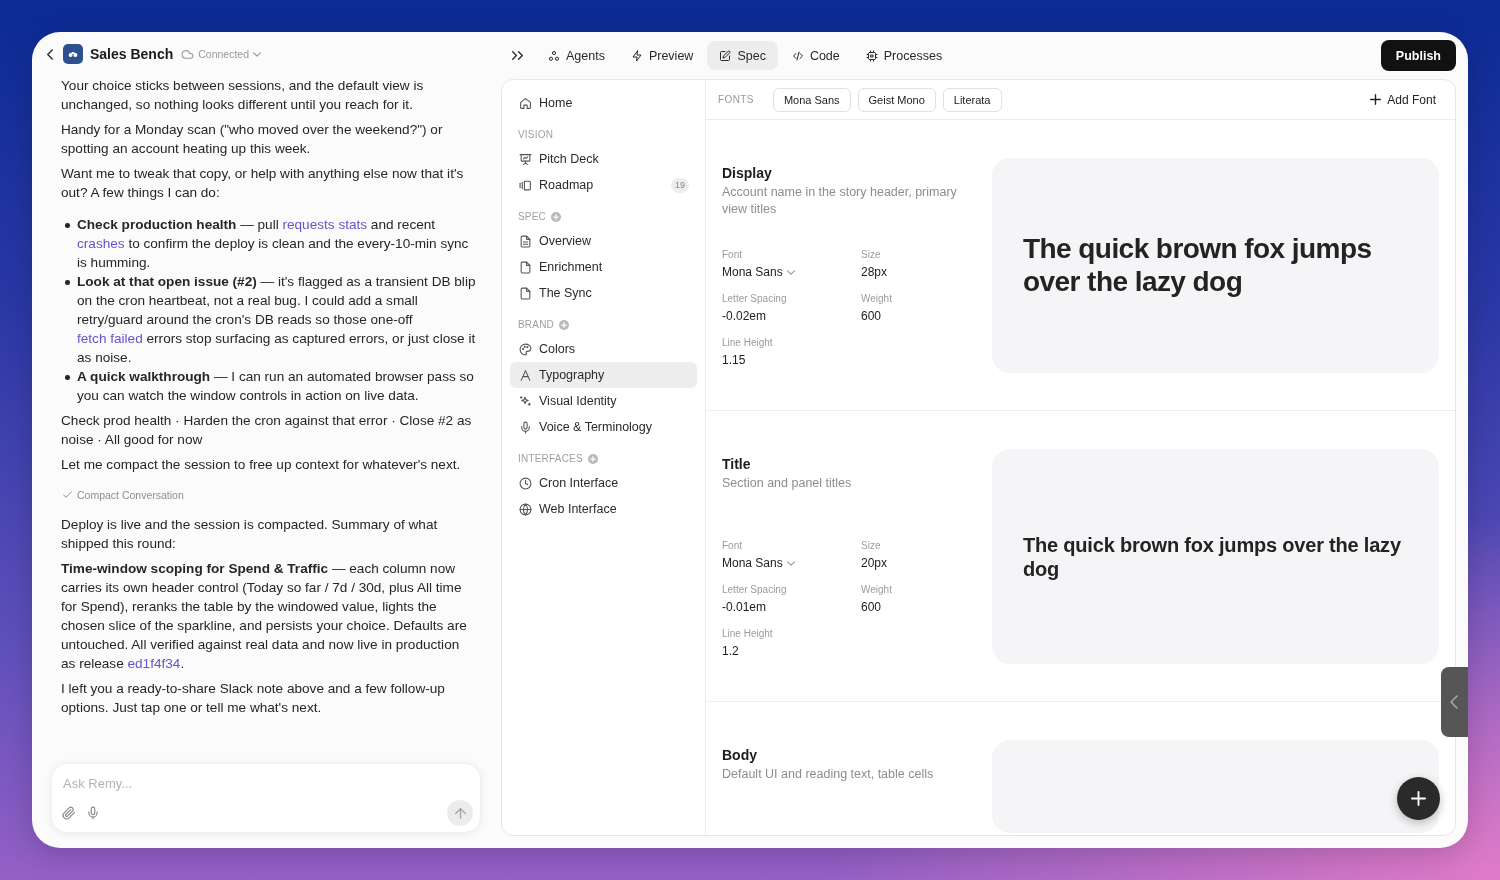  I want to click on presentation-board-icon, so click(525, 159).